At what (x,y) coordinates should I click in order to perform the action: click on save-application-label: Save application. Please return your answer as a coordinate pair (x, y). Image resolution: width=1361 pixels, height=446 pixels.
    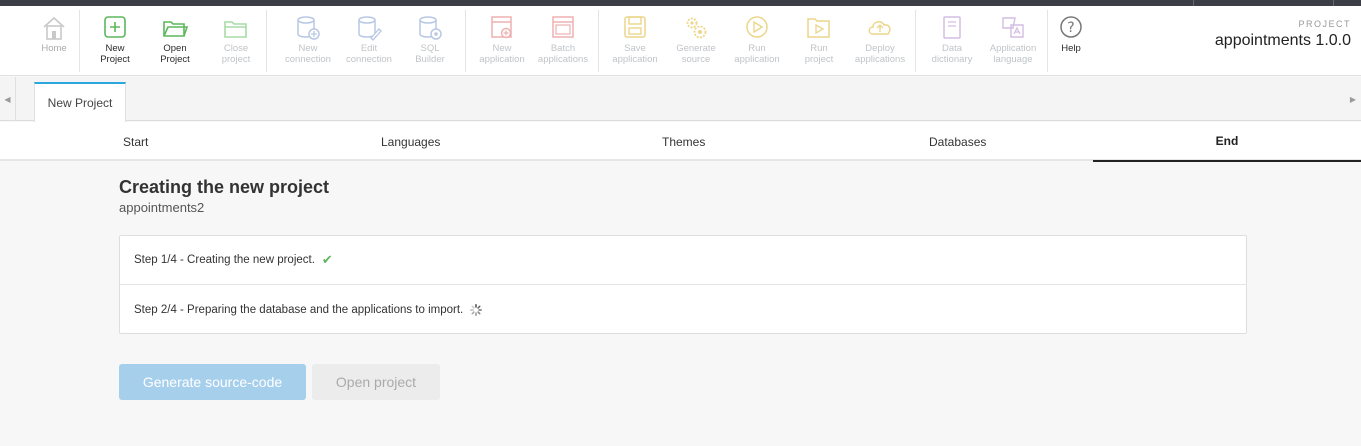
    Looking at the image, I should click on (635, 54).